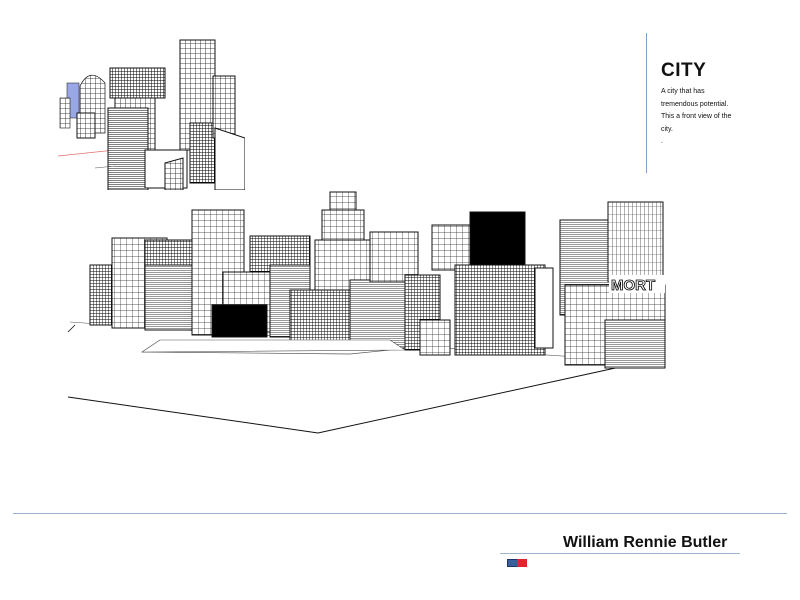 The height and width of the screenshot is (600, 800). Describe the element at coordinates (695, 104) in the screenshot. I see `description-line: tremendous potential.` at that location.